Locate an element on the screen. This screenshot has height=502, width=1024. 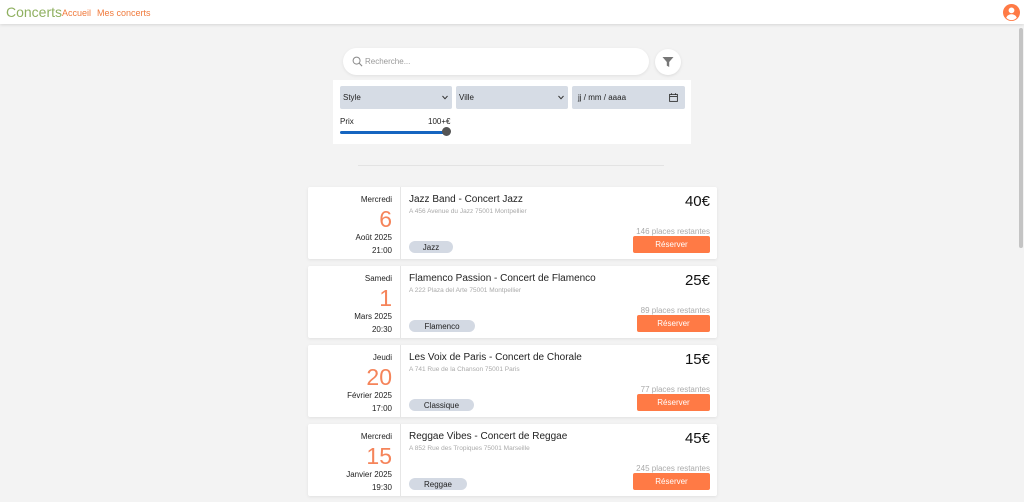
style-tag: Flamenco is located at coordinates (442, 326).